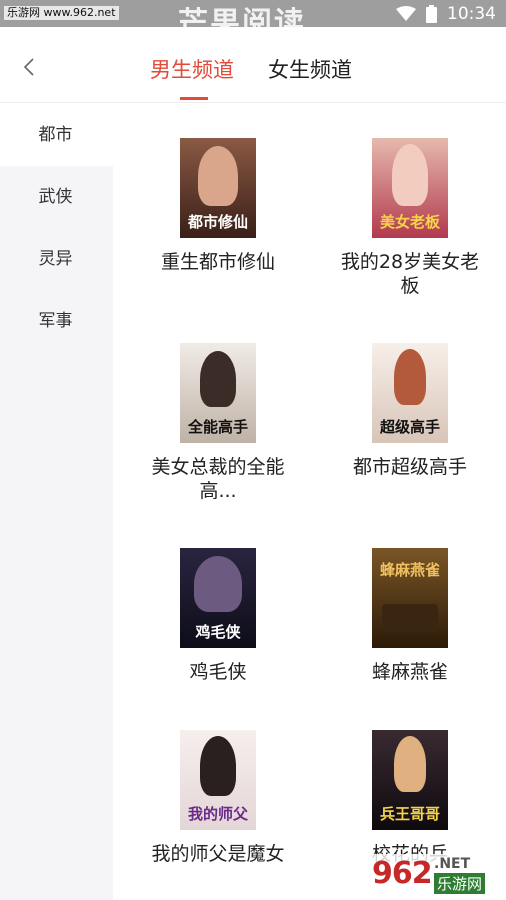  Describe the element at coordinates (192, 70) in the screenshot. I see `tab-male-channel: 男生频道` at that location.